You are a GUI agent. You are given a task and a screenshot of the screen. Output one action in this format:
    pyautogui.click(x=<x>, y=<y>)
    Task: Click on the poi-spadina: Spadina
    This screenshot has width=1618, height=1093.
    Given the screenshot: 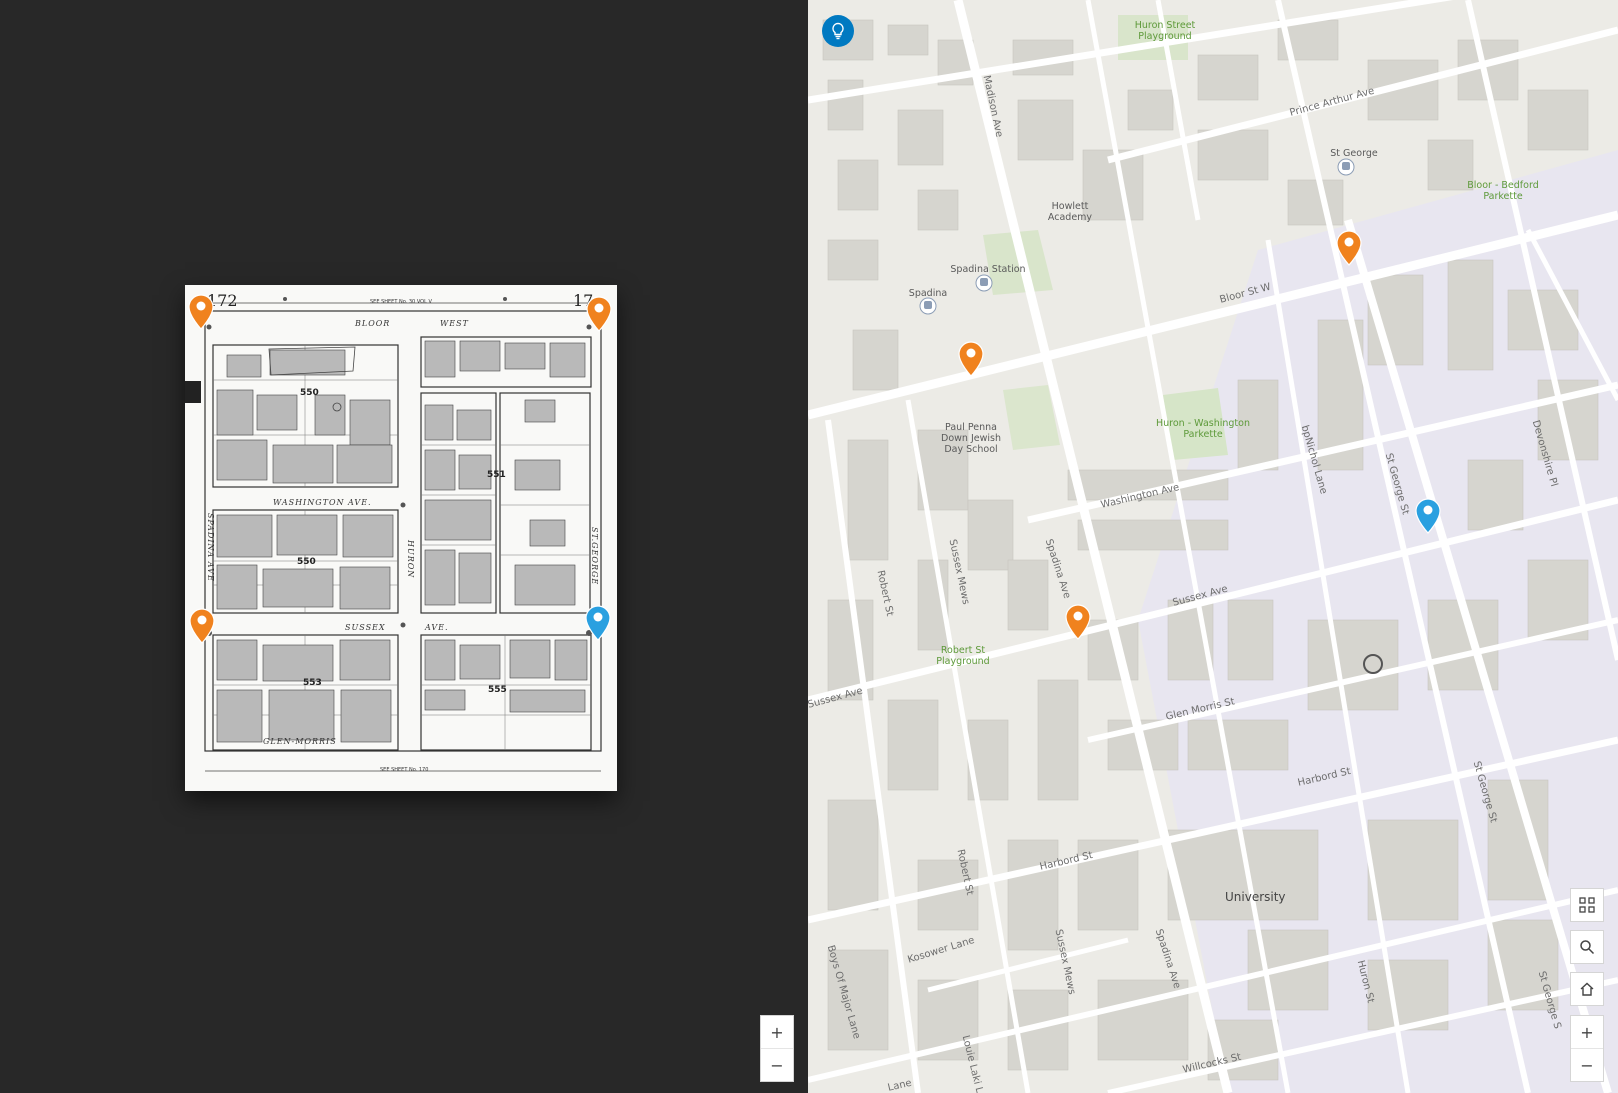 What is the action you would take?
    pyautogui.click(x=928, y=293)
    